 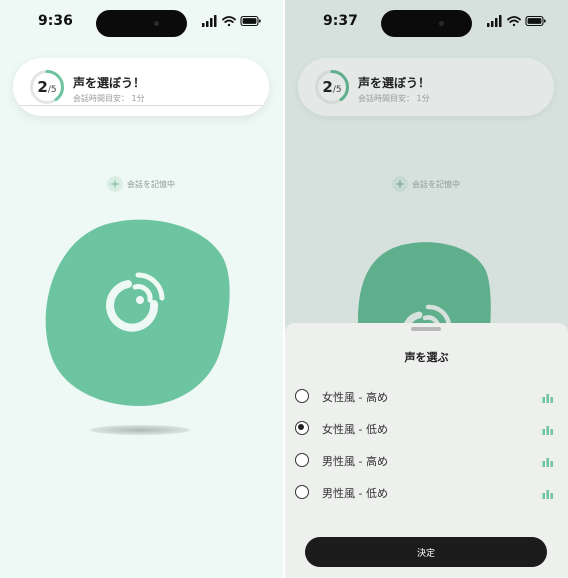 I want to click on sheet-title: 声を選ぶ, so click(x=426, y=357).